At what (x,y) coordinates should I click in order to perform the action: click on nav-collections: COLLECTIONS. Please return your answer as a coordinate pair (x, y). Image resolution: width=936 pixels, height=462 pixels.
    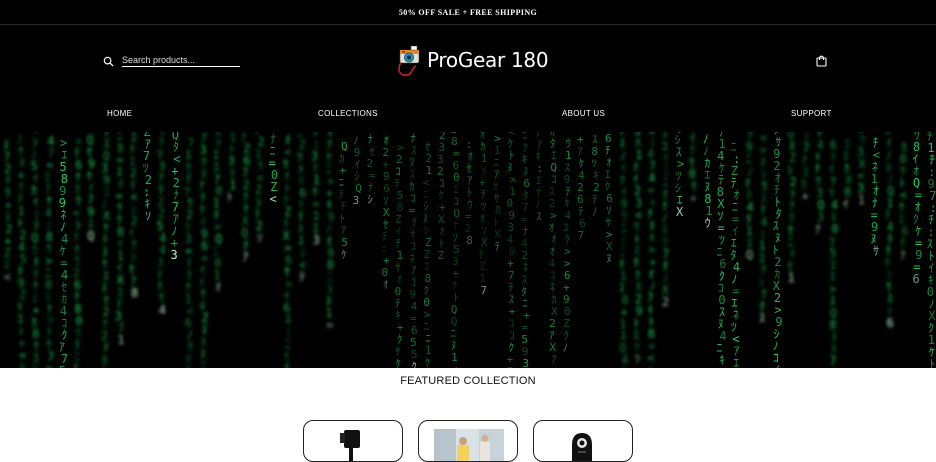
    Looking at the image, I should click on (348, 113).